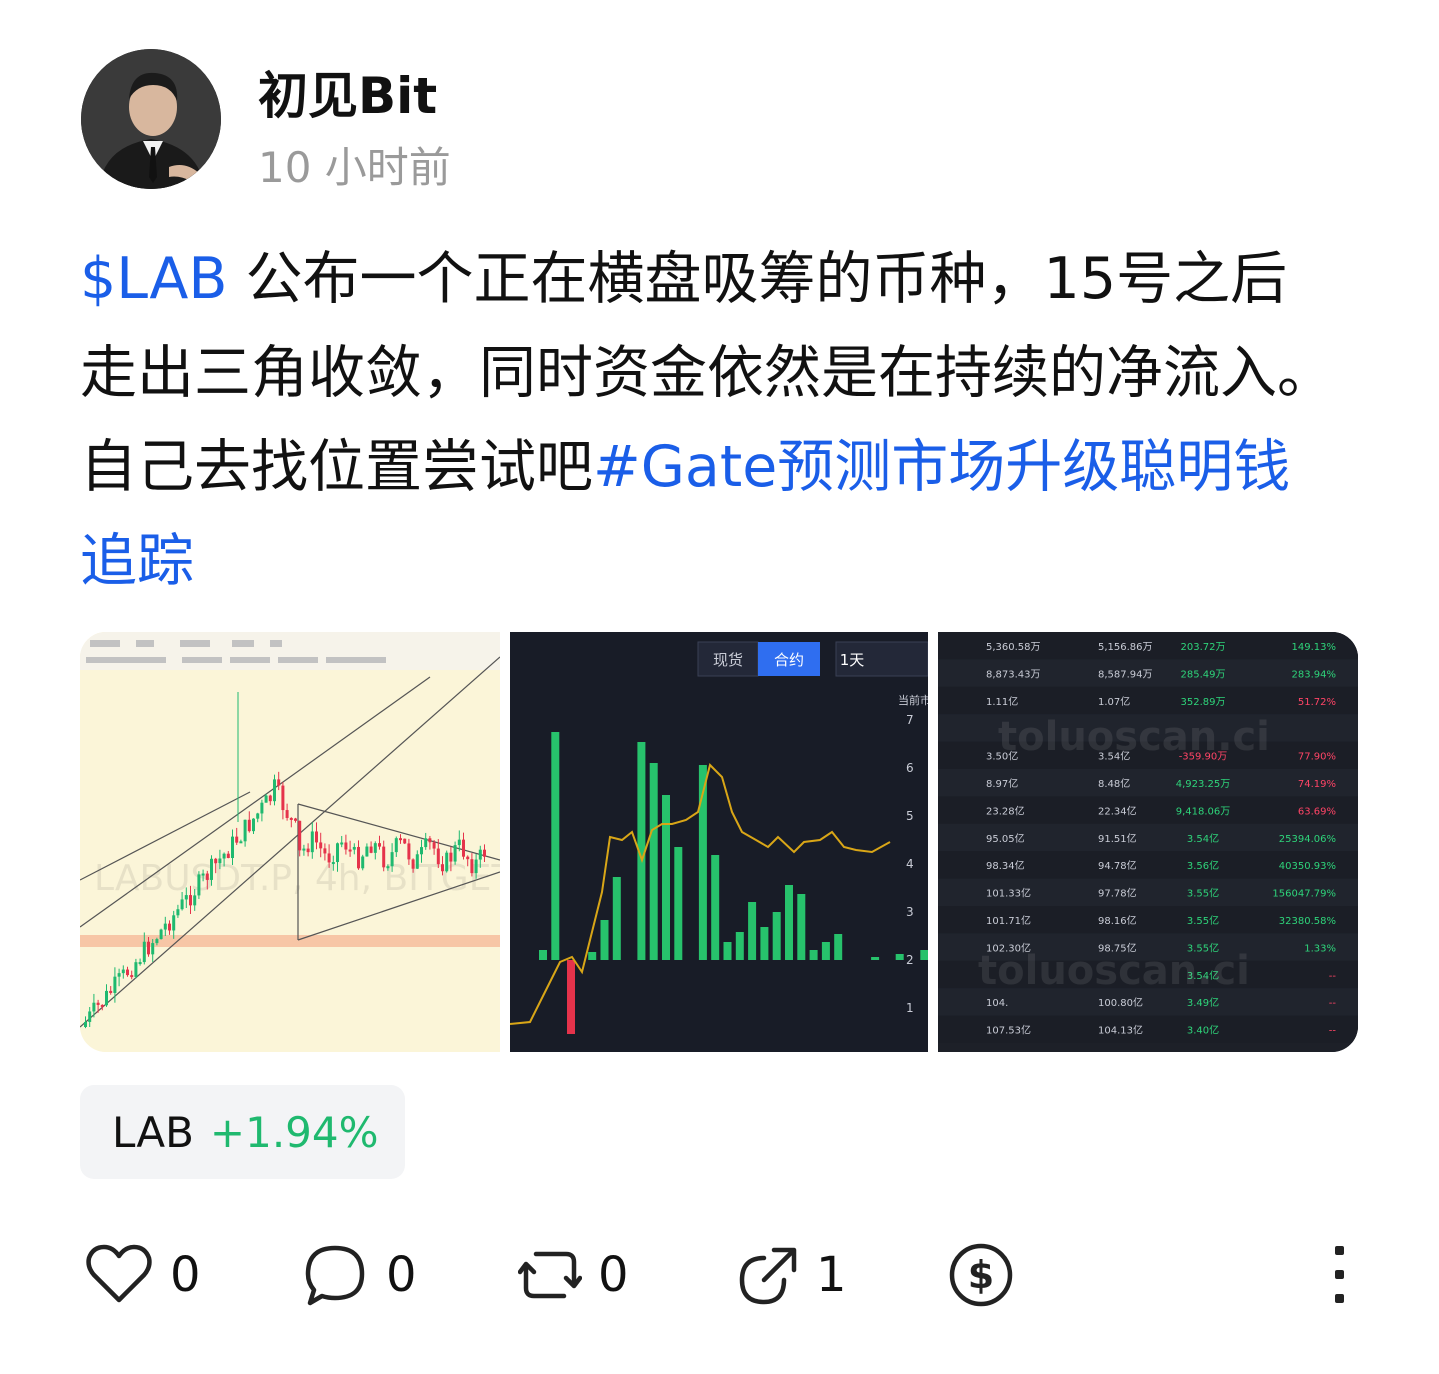 This screenshot has height=1374, width=1439. Describe the element at coordinates (294, 1132) in the screenshot. I see `ticker-change: +1.94%` at that location.